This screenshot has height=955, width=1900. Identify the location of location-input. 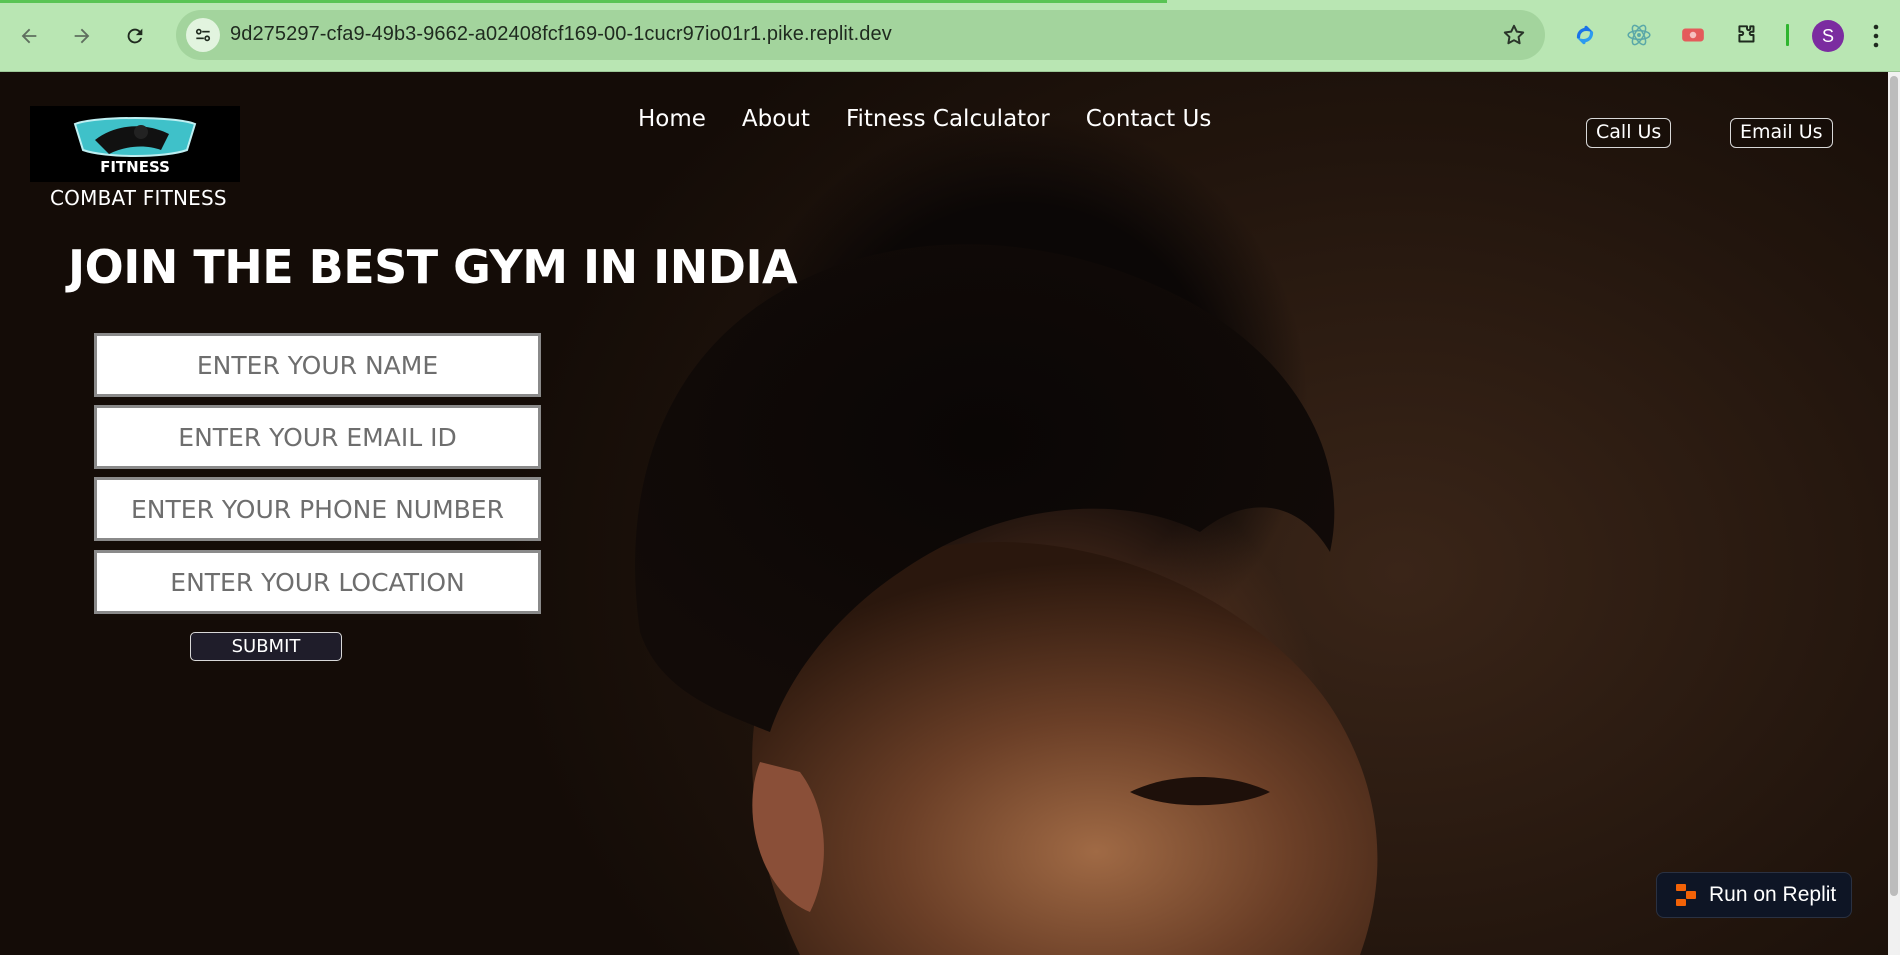
(317, 582).